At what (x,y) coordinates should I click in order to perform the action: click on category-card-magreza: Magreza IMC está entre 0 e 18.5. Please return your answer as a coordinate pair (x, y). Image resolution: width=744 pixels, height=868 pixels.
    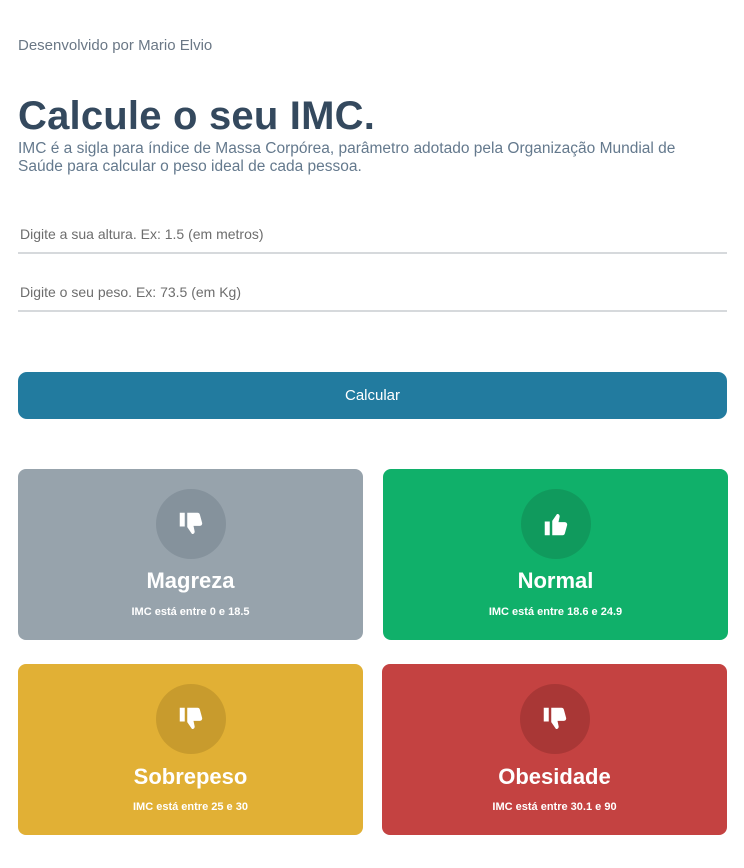
    Looking at the image, I should click on (190, 554).